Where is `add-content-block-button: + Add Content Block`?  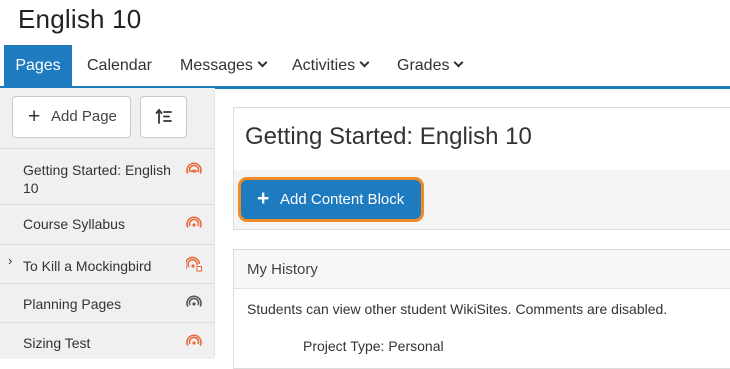
add-content-block-button: + Add Content Block is located at coordinates (331, 199).